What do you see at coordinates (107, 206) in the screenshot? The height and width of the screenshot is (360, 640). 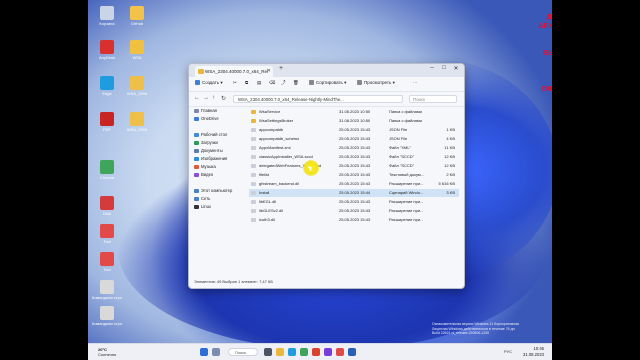 I see `desktop-icon: Disk` at bounding box center [107, 206].